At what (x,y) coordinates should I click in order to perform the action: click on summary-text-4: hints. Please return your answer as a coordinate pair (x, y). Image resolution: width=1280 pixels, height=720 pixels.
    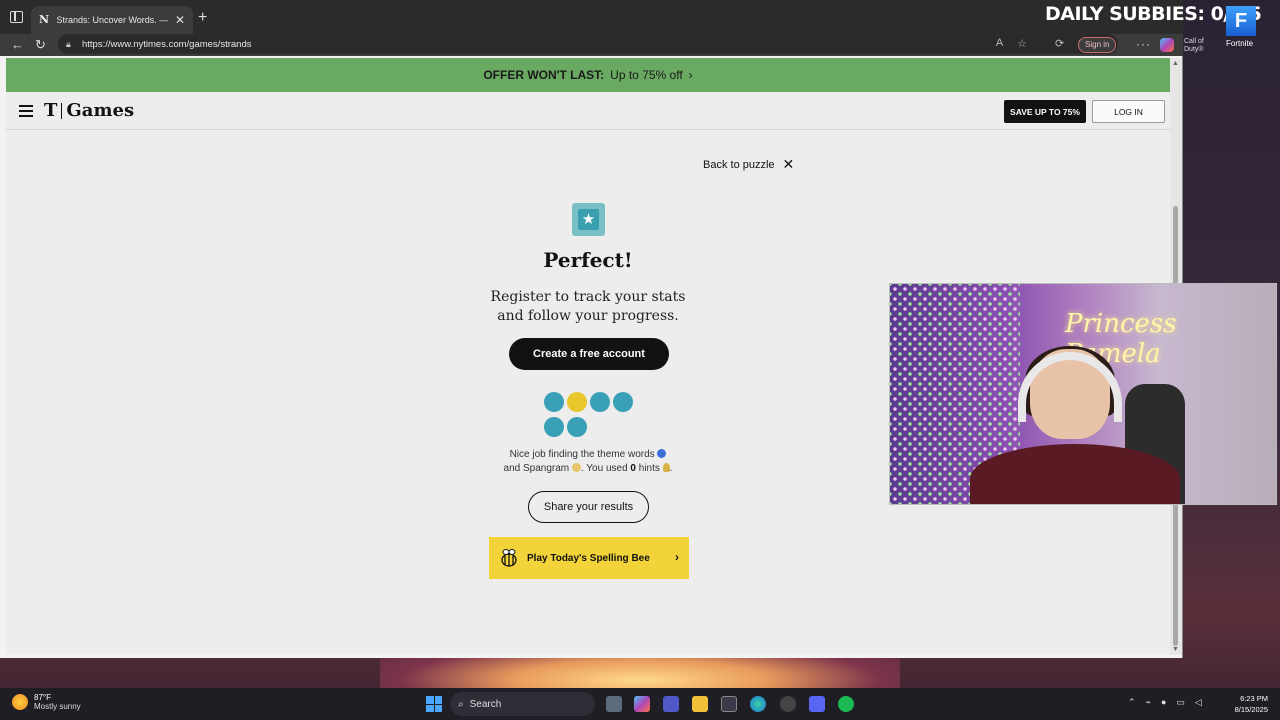
    Looking at the image, I should click on (649, 468).